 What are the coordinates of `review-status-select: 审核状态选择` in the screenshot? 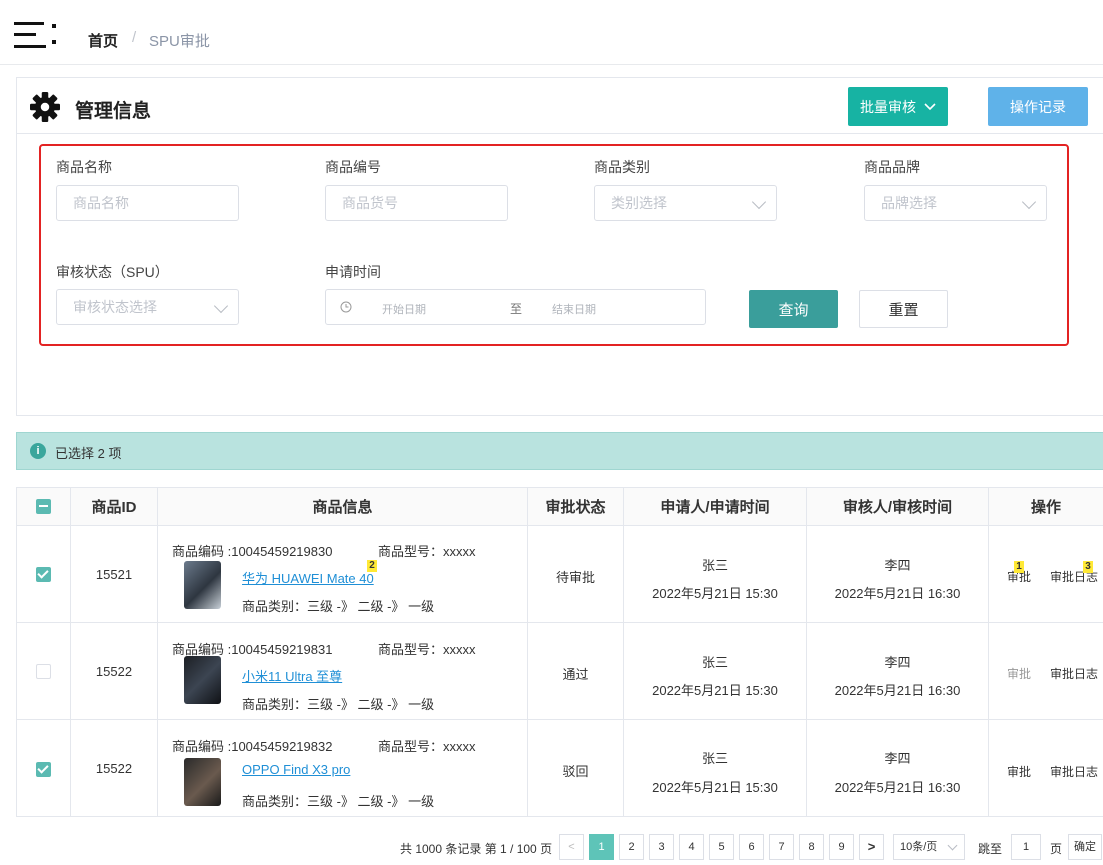 It's located at (147, 307).